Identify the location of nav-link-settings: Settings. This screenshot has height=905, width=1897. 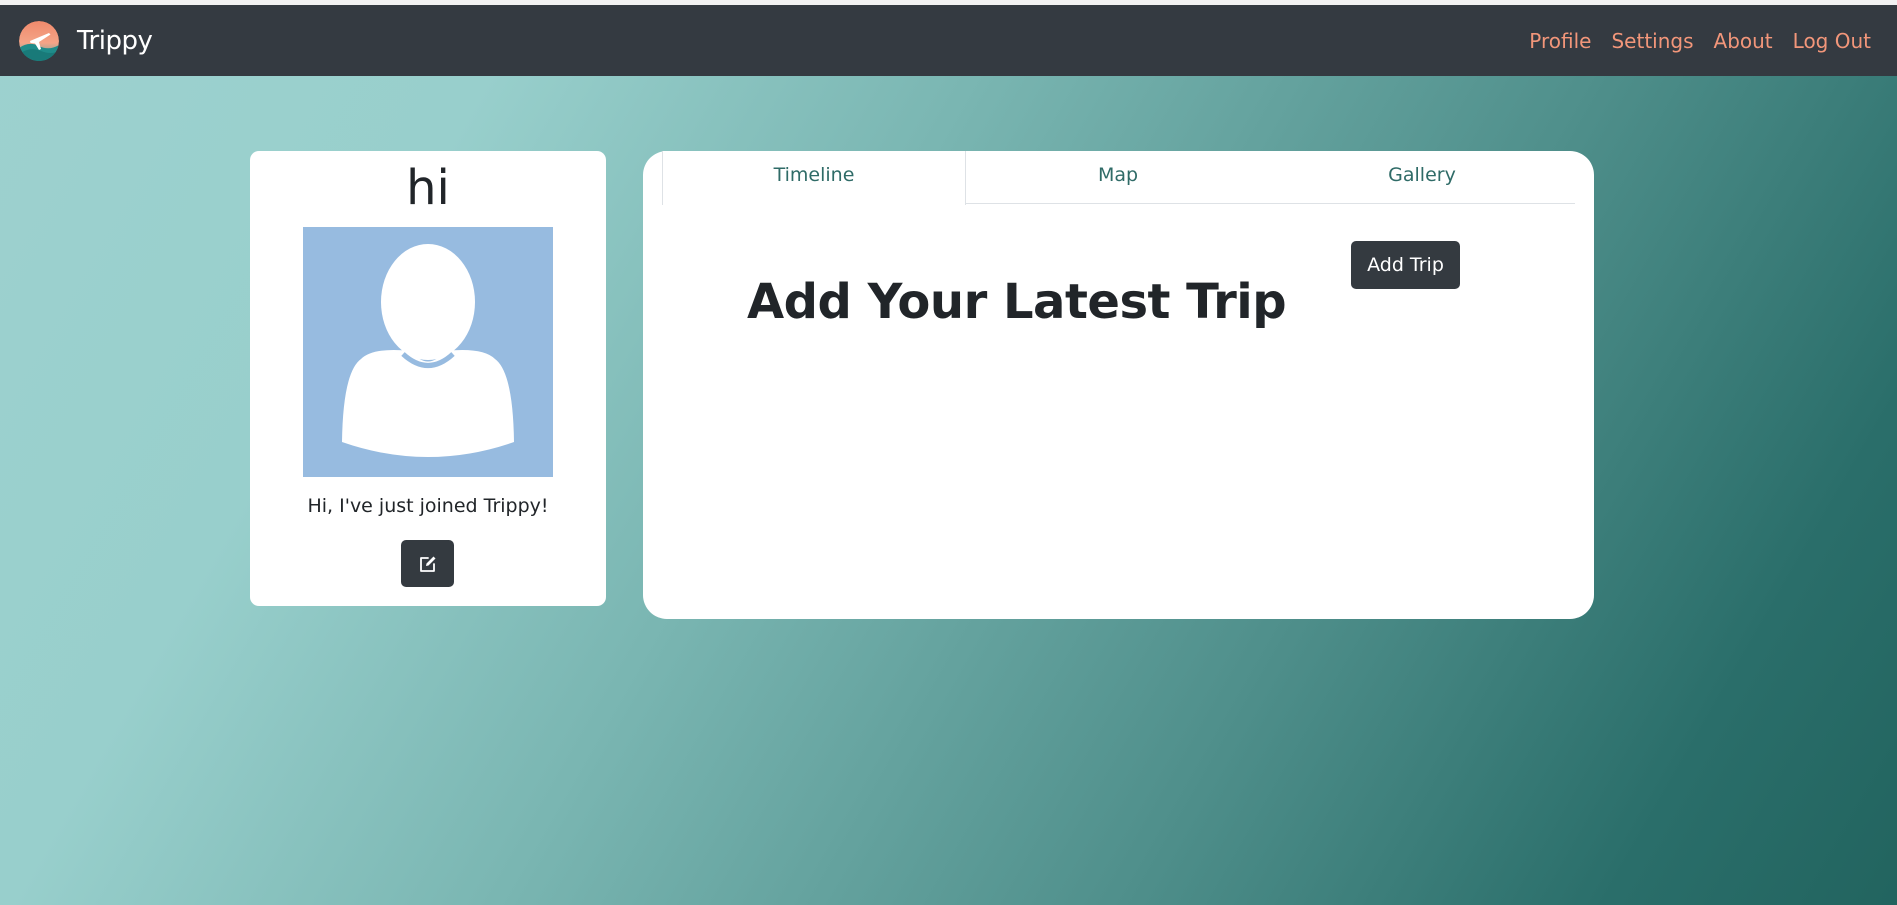
(1652, 41).